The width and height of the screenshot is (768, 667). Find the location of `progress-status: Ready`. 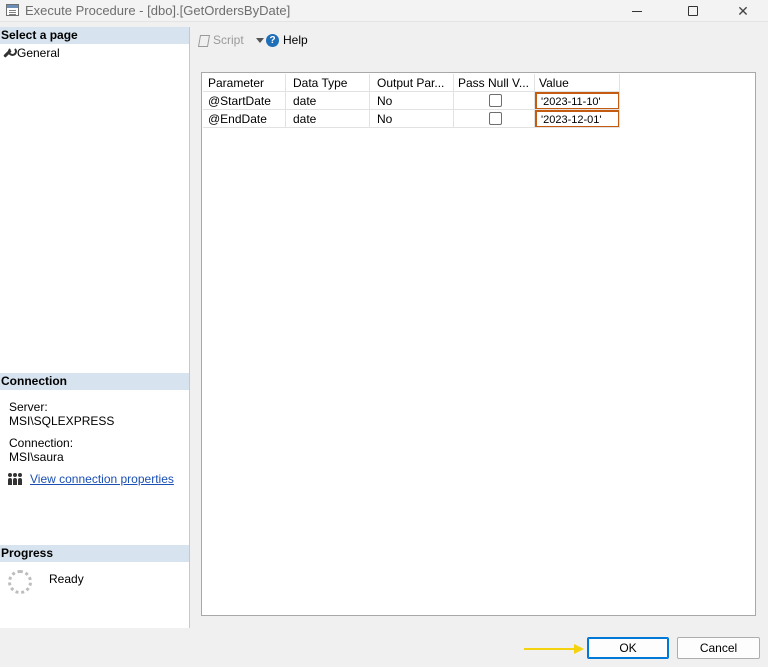

progress-status: Ready is located at coordinates (66, 579).